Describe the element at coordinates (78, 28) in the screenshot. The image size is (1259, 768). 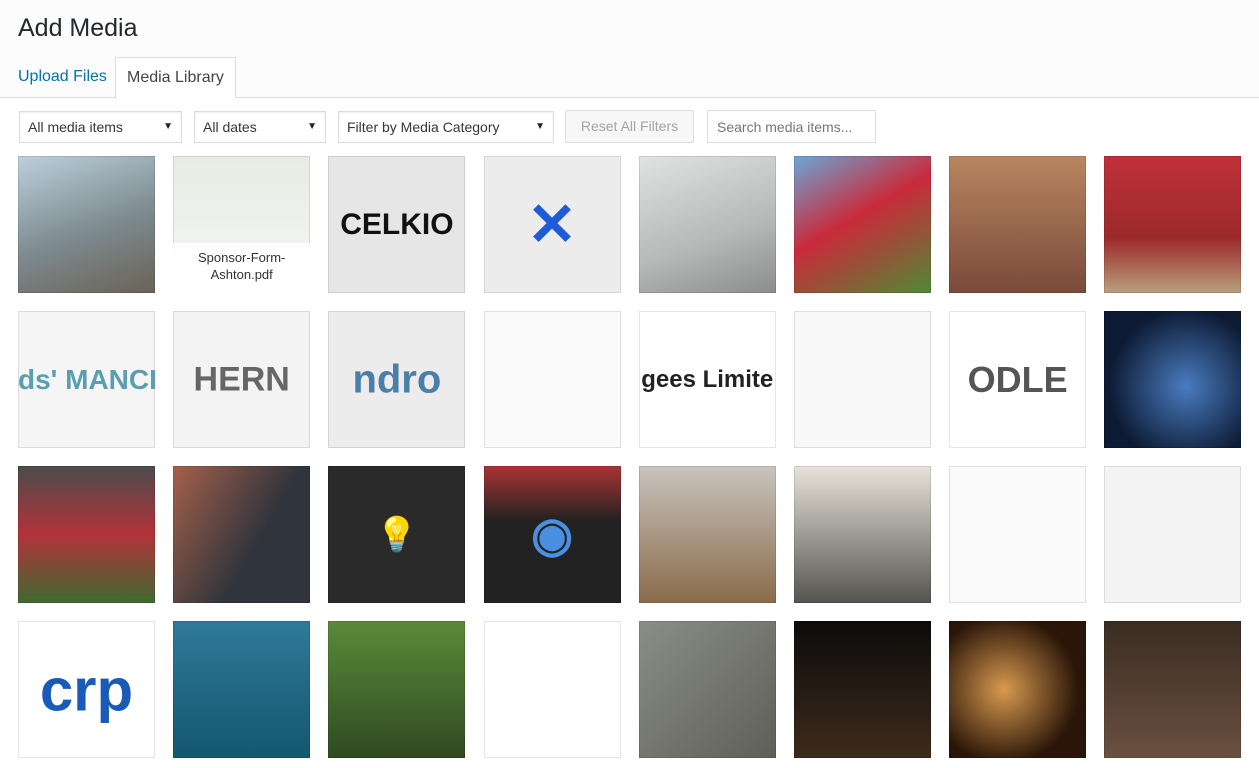
I see `page-title: Add Media` at that location.